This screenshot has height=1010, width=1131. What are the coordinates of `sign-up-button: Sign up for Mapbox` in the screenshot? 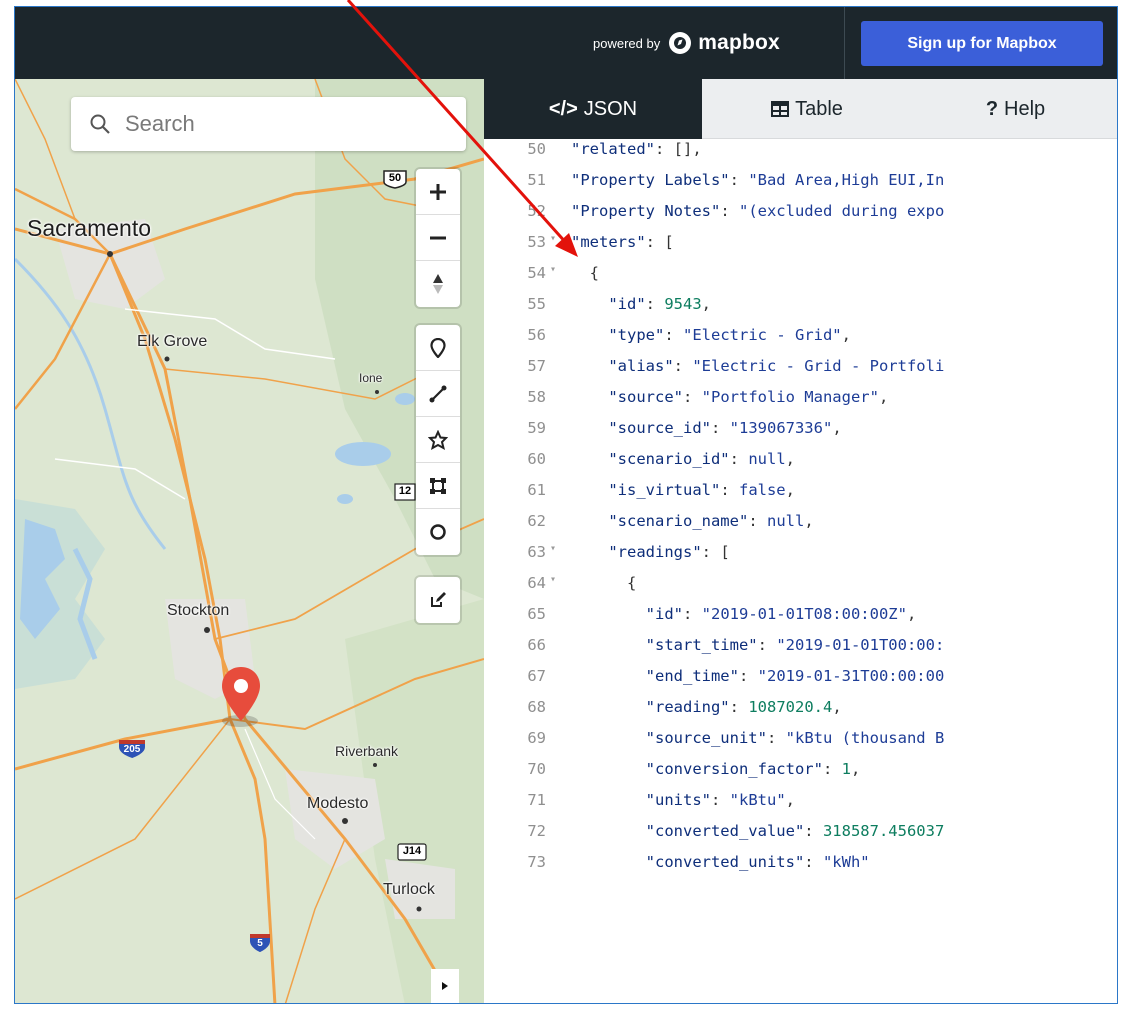 It's located at (982, 43).